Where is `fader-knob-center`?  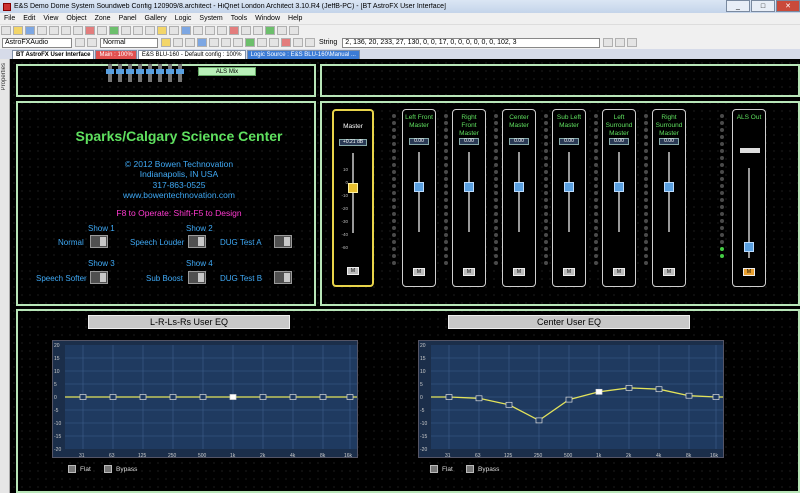
fader-knob-center is located at coordinates (519, 187).